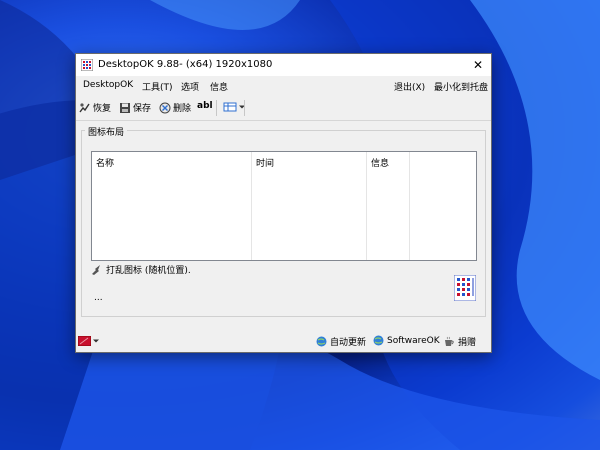 The width and height of the screenshot is (600, 450). I want to click on auto-update-link: 自动更新, so click(341, 341).